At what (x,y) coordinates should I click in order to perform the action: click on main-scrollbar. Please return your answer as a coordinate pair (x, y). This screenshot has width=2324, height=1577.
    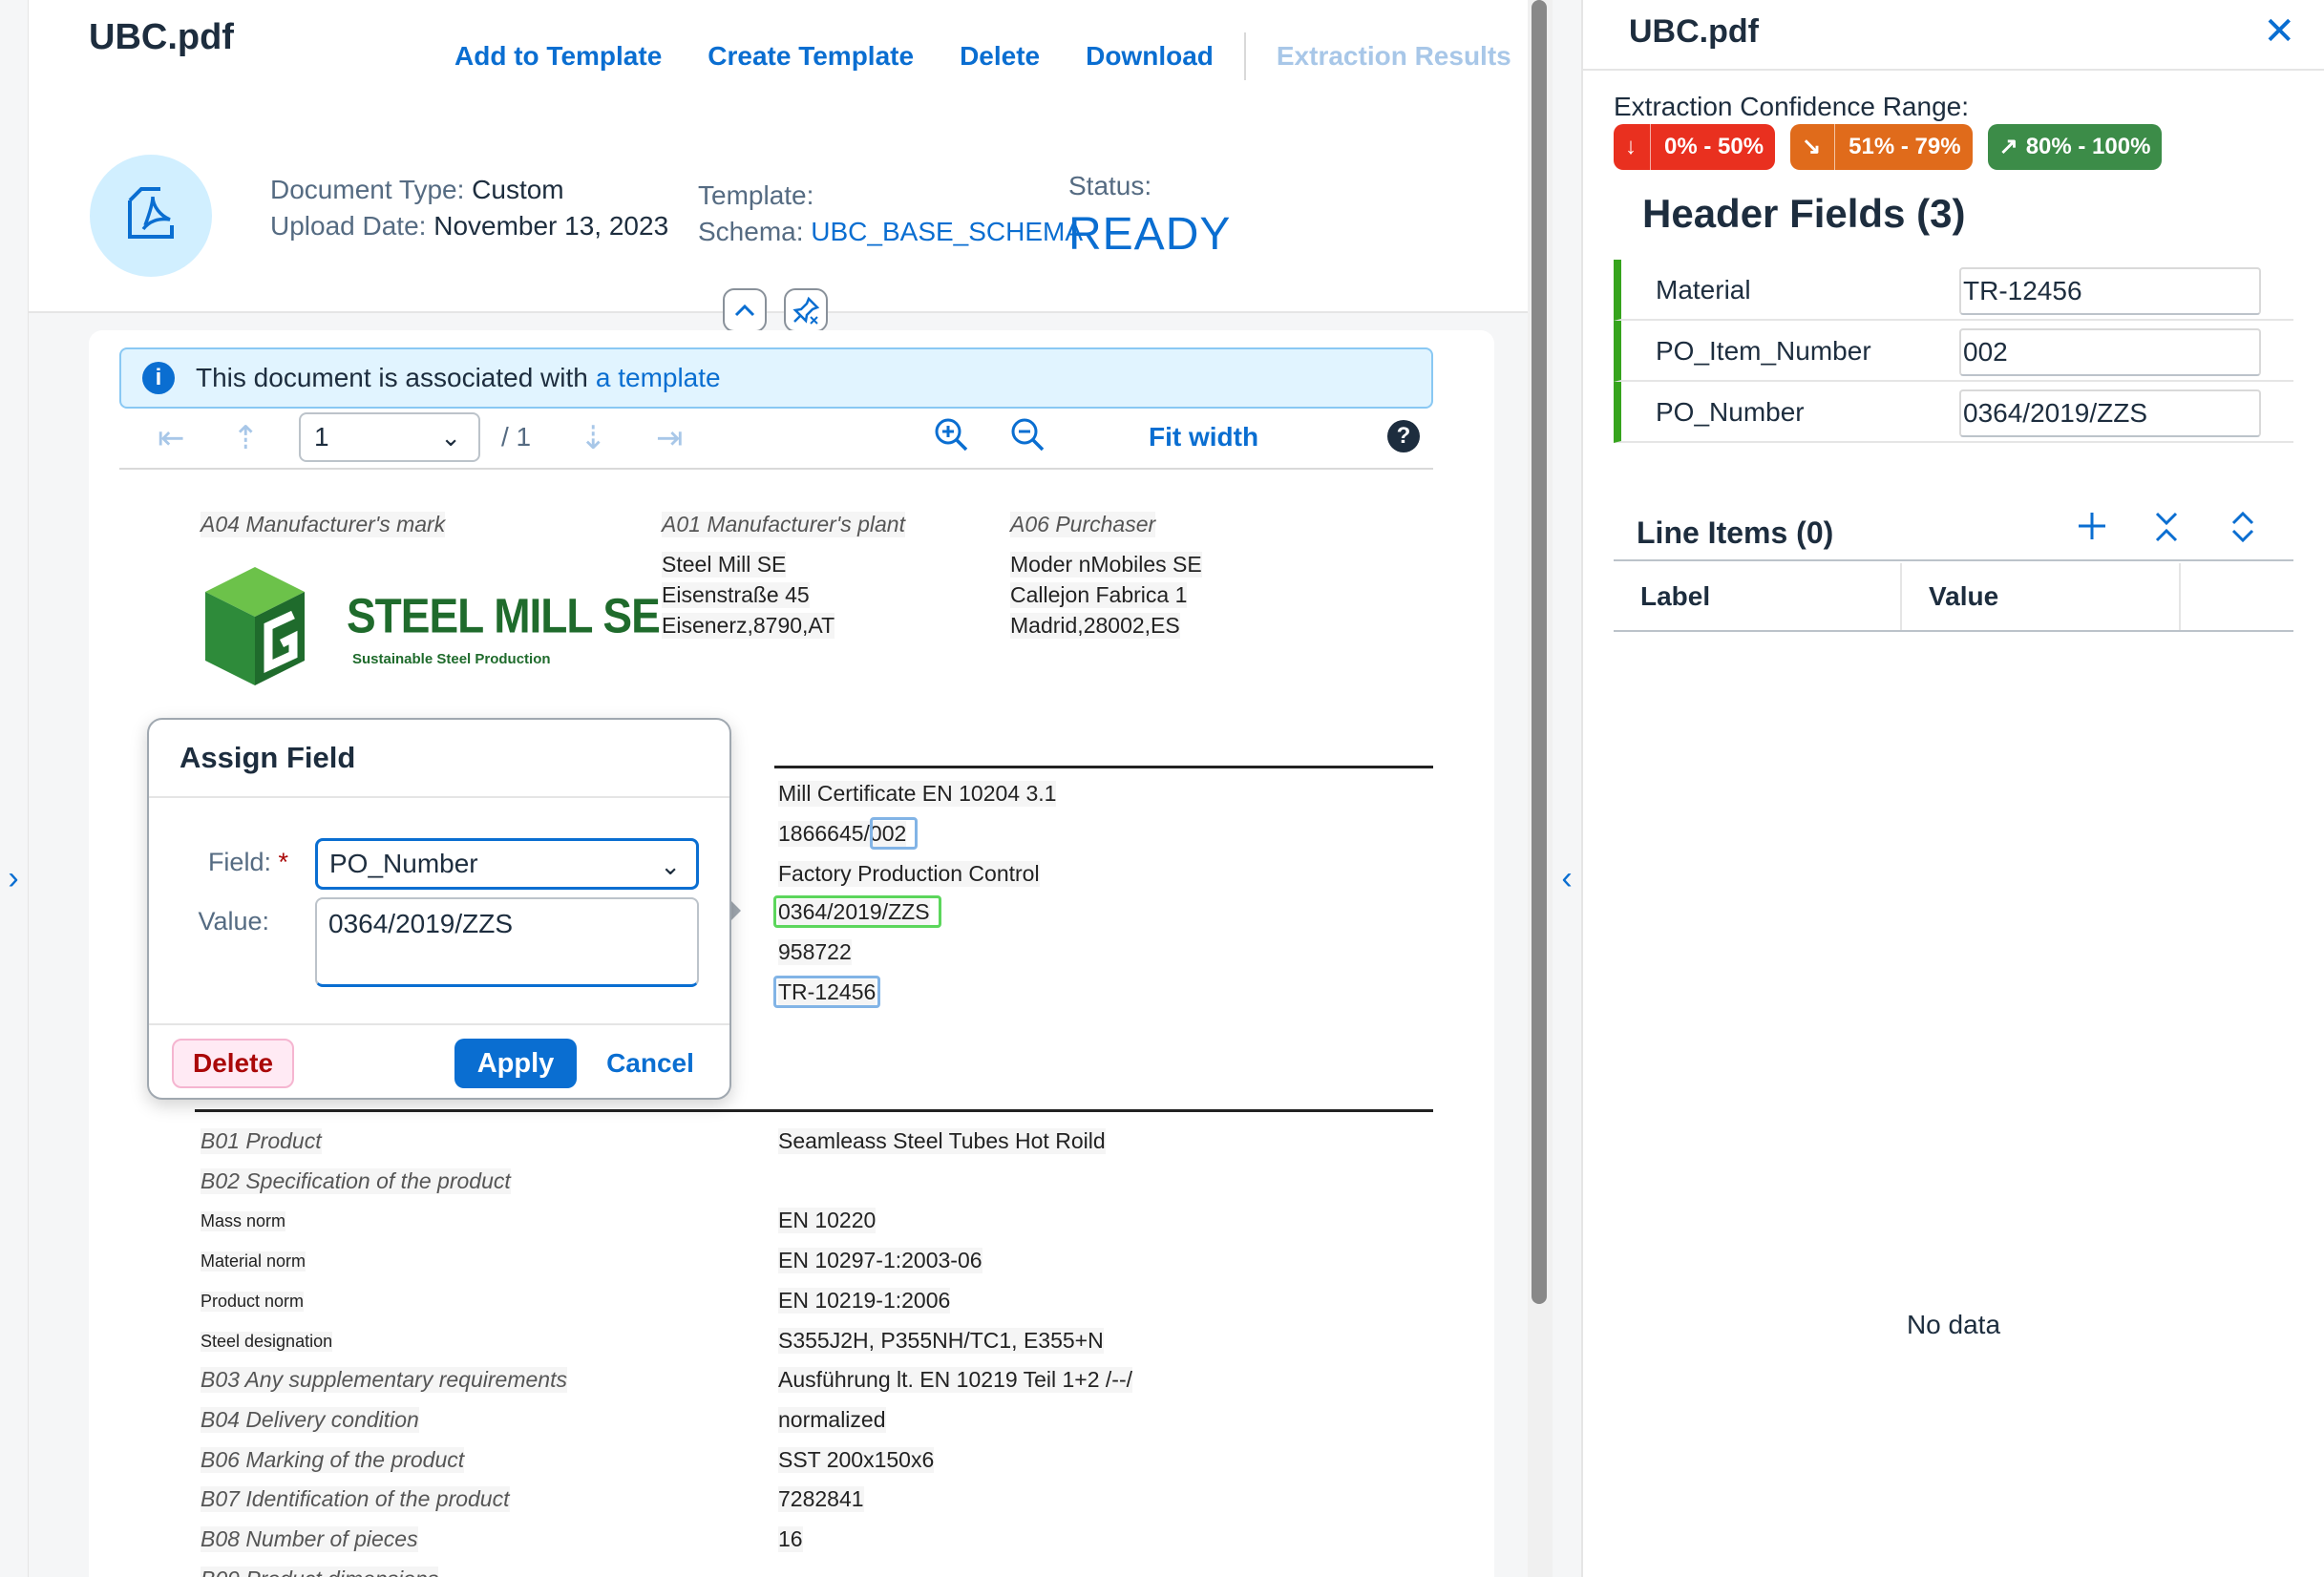
    Looking at the image, I should click on (1540, 788).